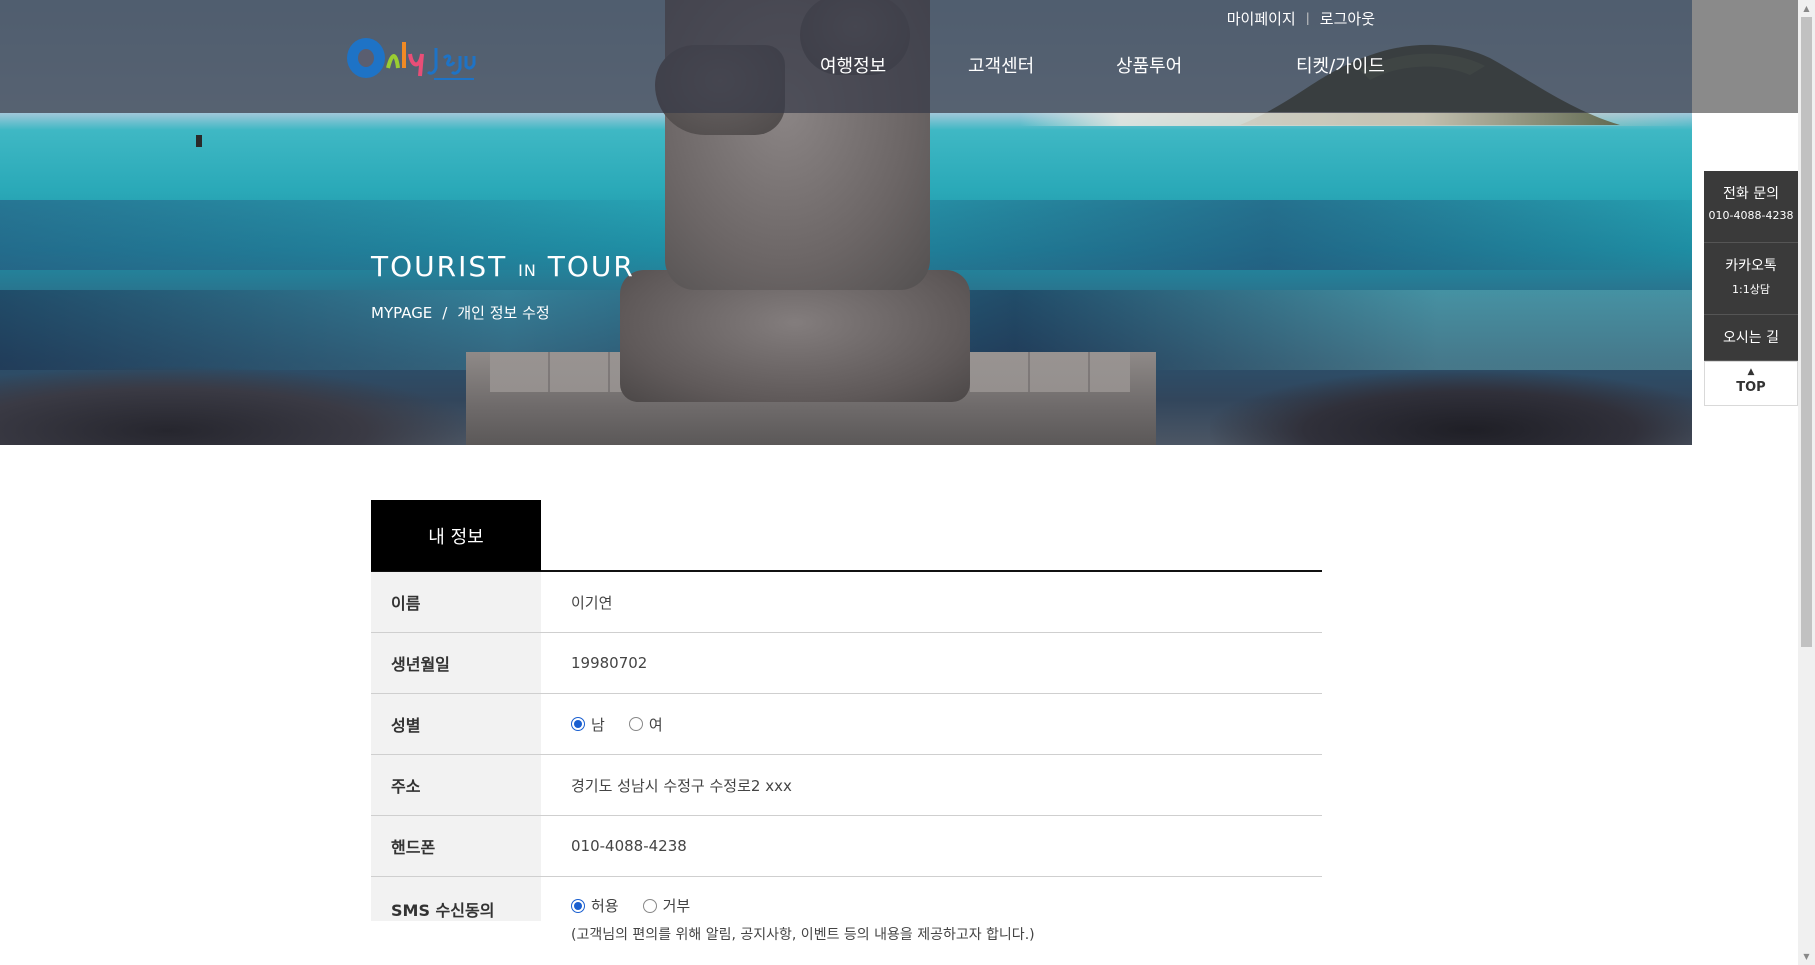 This screenshot has width=1815, height=965. I want to click on birth-value: 19980702, so click(609, 663).